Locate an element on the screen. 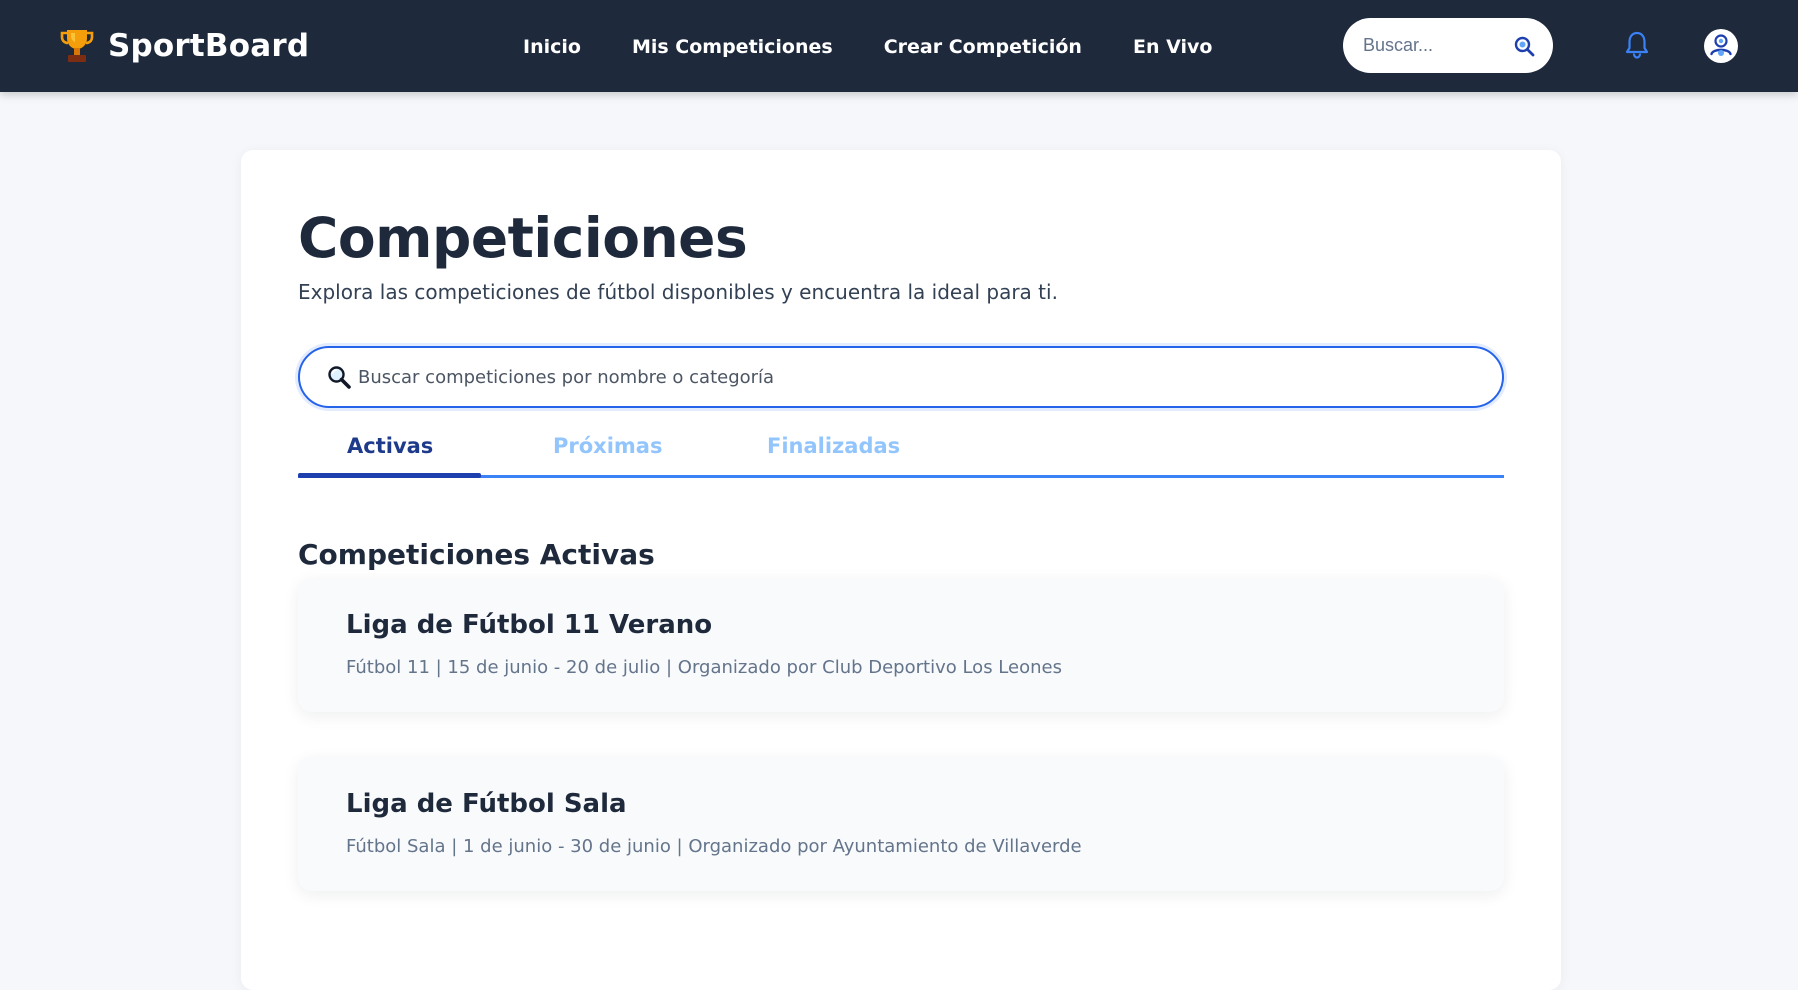 This screenshot has width=1798, height=990. tab-proximas: Próximas is located at coordinates (607, 446).